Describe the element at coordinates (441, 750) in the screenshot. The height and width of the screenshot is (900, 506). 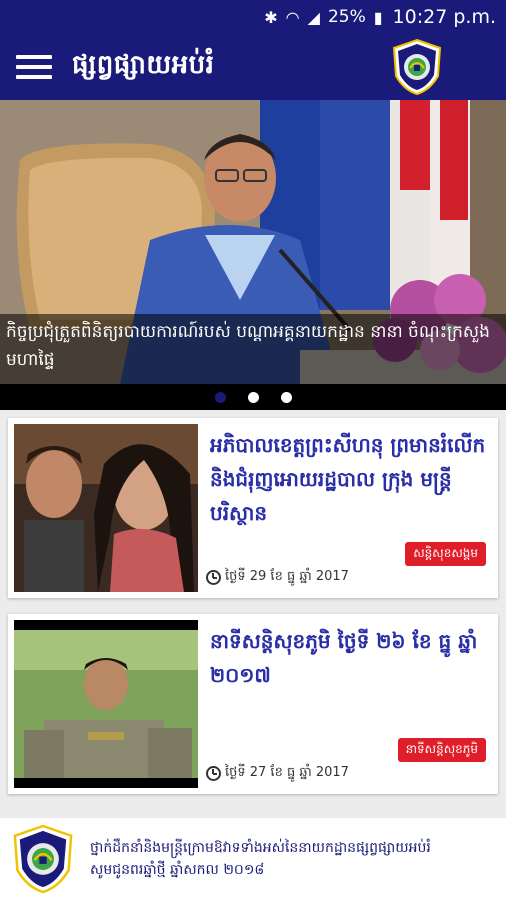
I see `category-badge: នាទីសន្តិសុខភូមិ` at that location.